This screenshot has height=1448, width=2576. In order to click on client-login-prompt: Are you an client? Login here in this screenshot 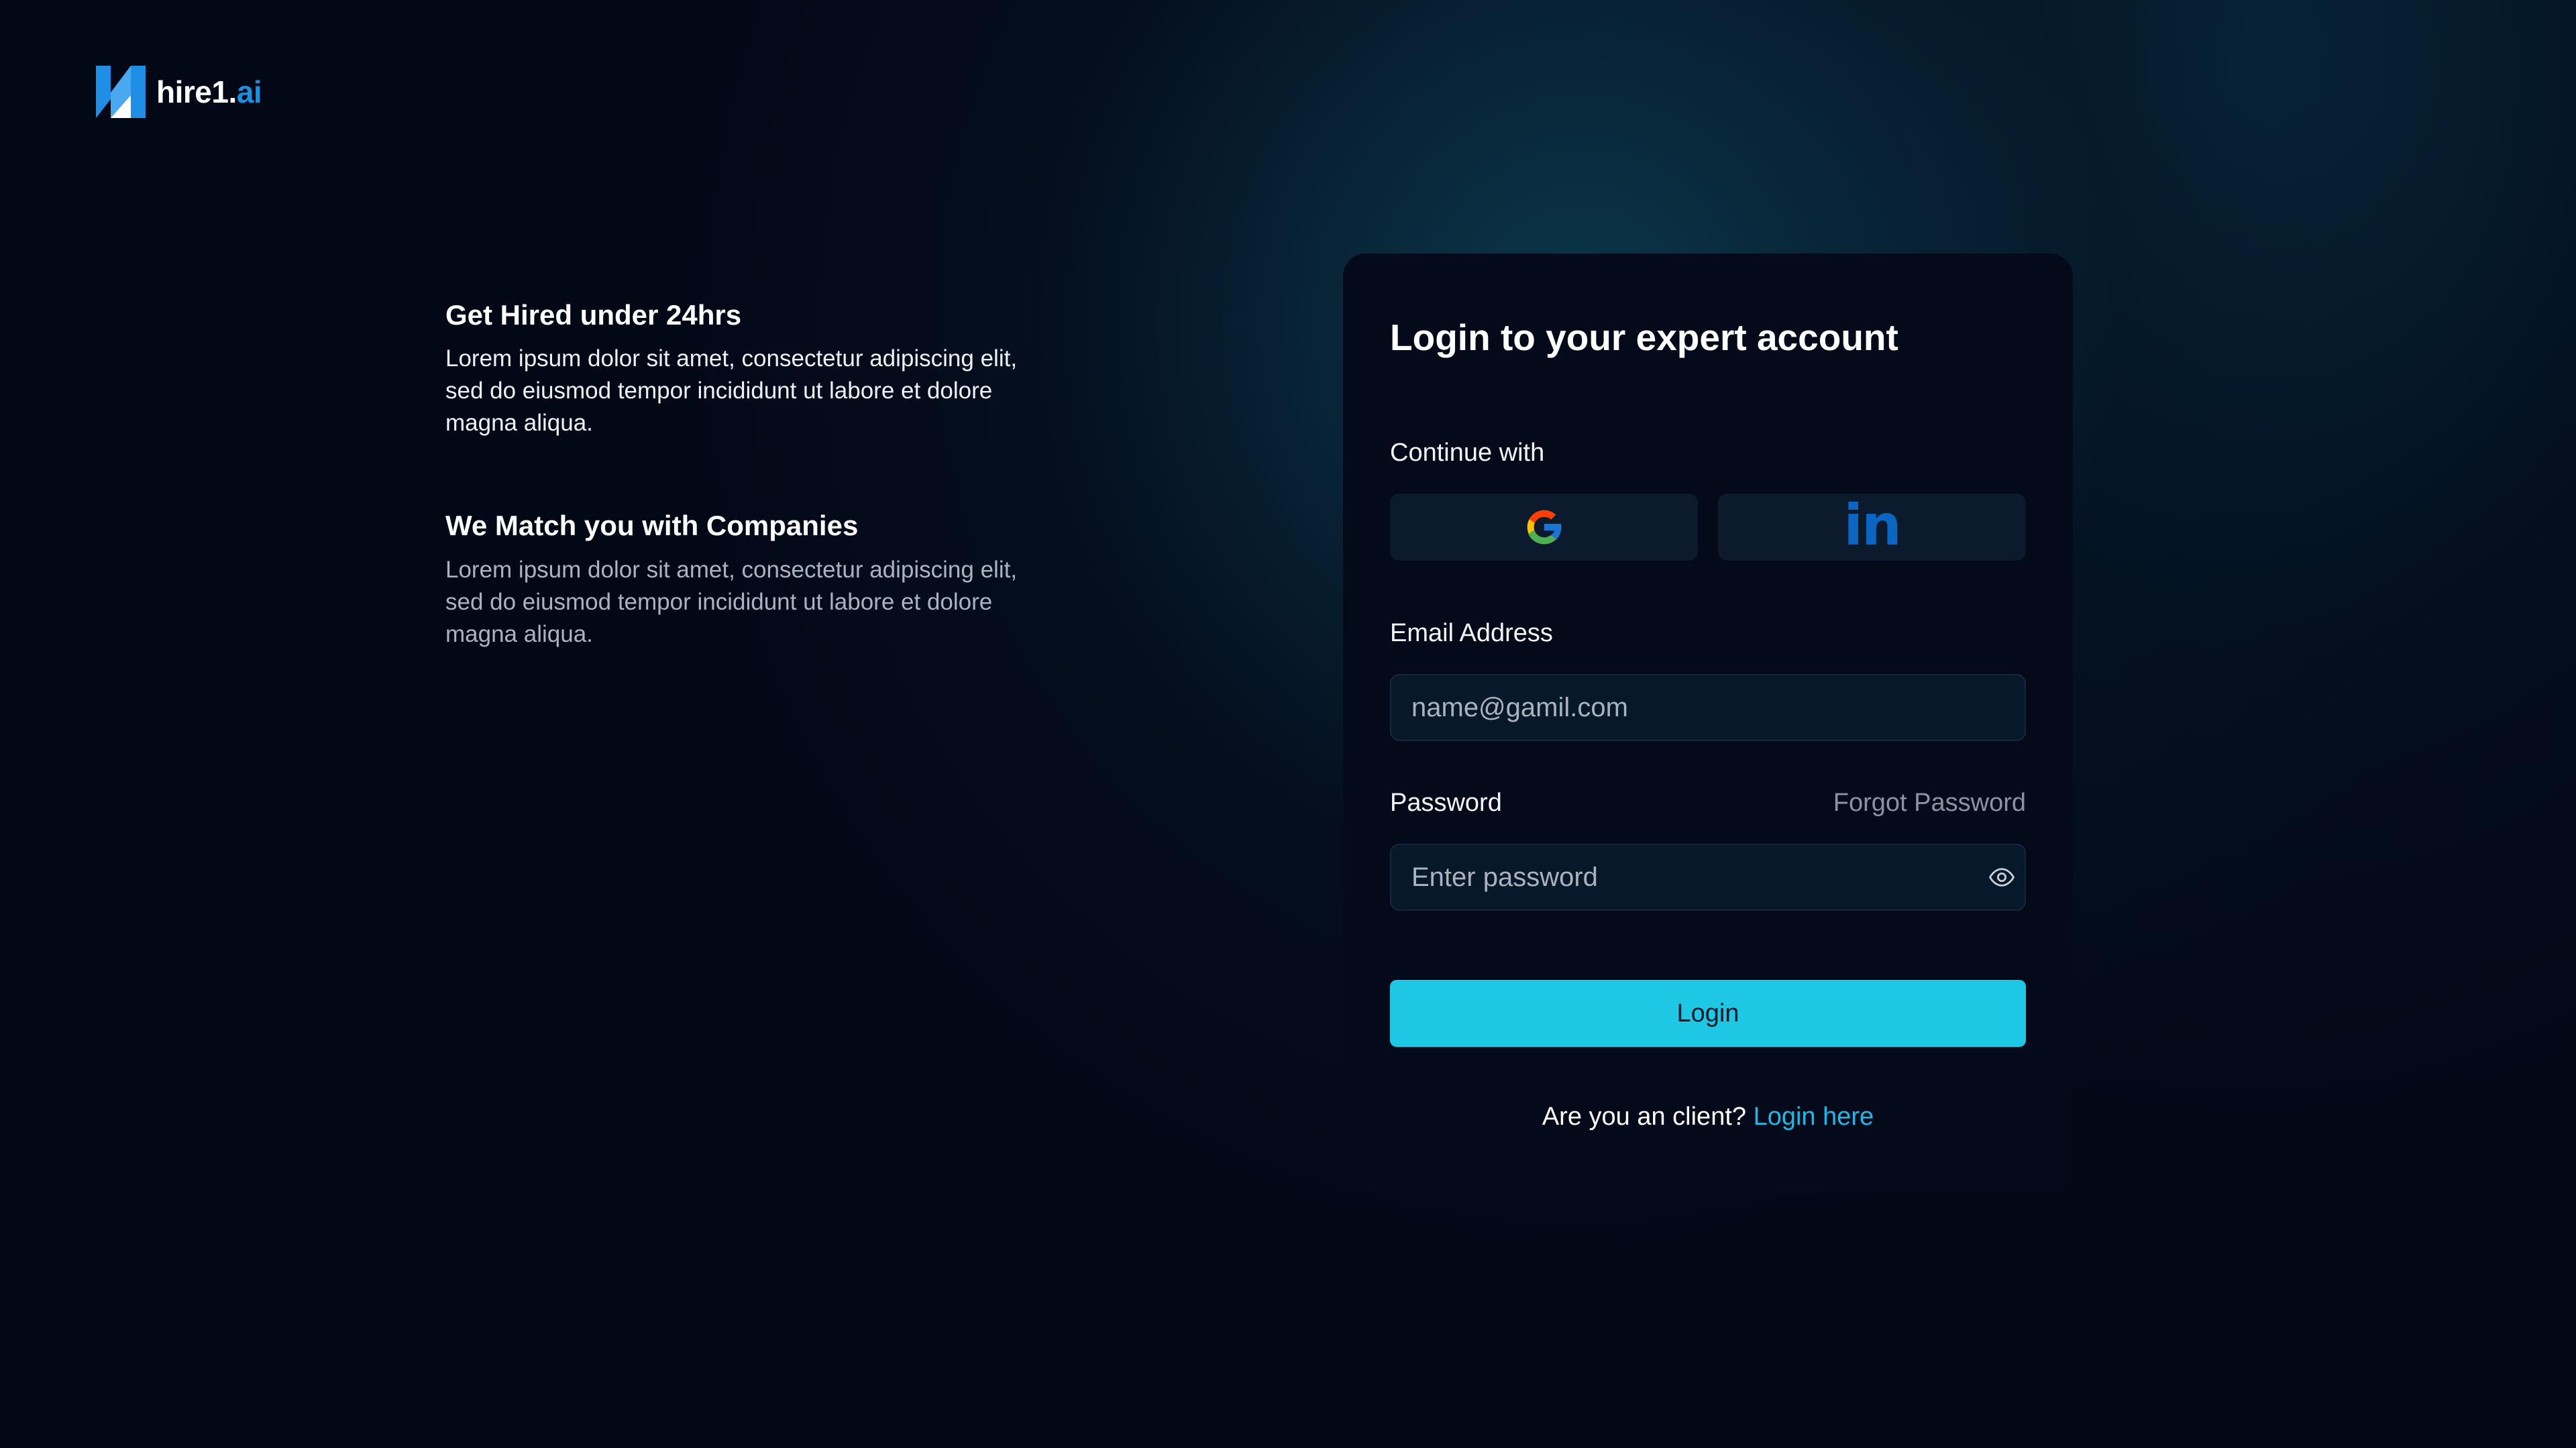, I will do `click(1708, 1117)`.